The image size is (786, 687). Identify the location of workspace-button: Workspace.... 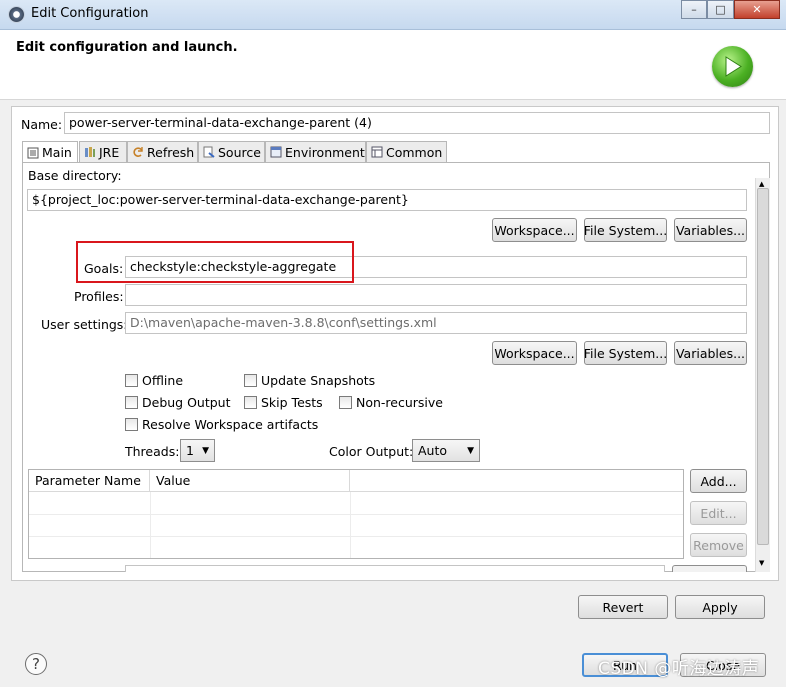
(534, 230).